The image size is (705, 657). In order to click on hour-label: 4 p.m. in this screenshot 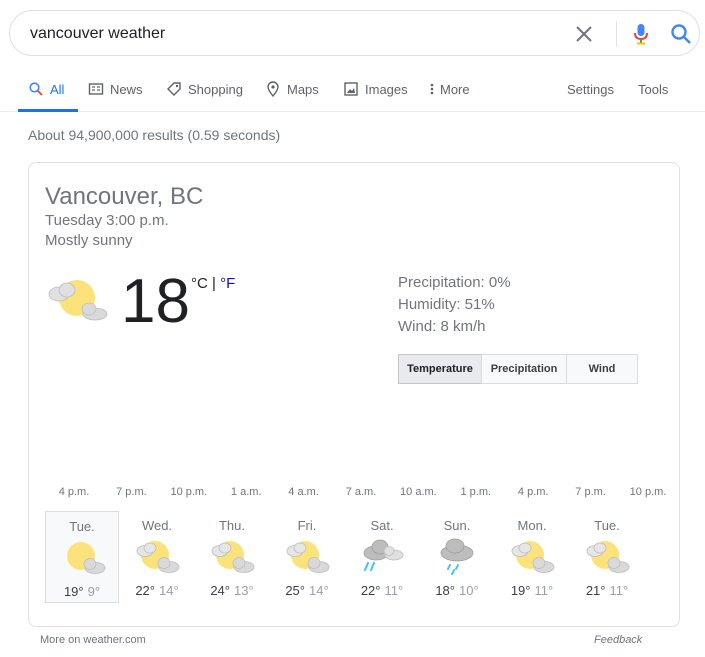, I will do `click(74, 492)`.